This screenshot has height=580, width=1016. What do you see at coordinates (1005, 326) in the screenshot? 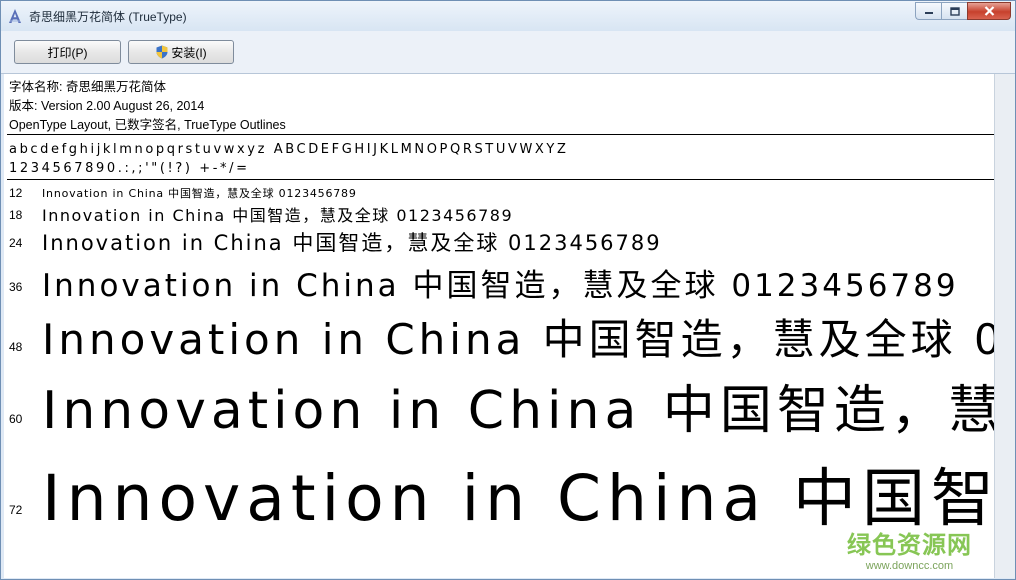
I see `vertical-scrollbar` at bounding box center [1005, 326].